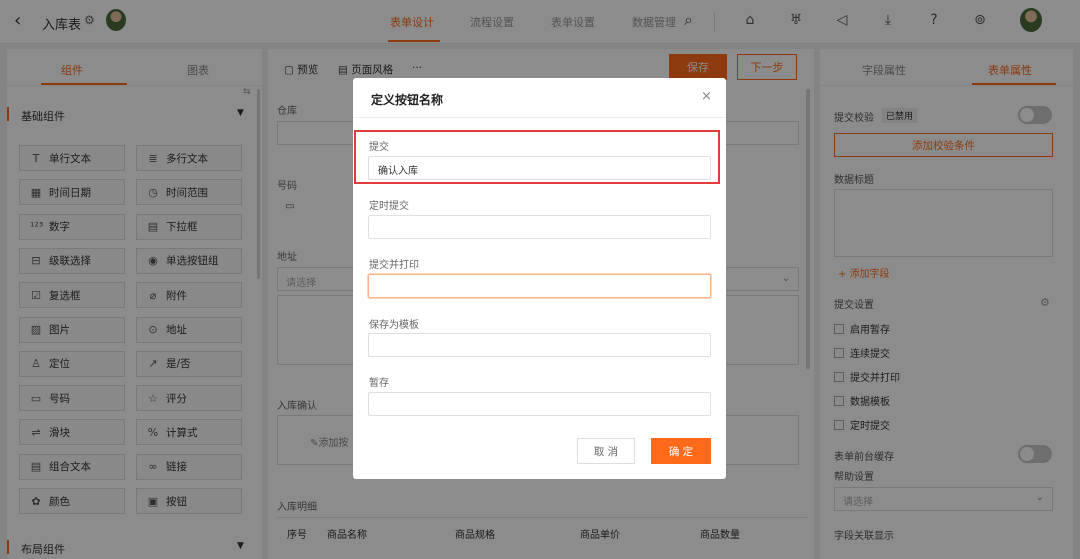  I want to click on scheduled-submit-input, so click(539, 227).